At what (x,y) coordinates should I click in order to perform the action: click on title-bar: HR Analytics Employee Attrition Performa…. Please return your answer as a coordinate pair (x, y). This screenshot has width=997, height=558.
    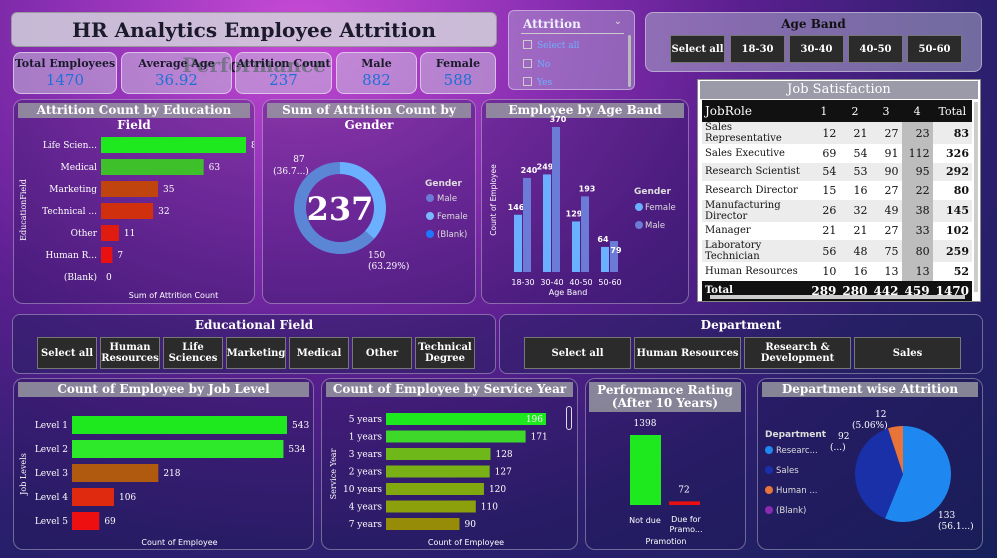
    Looking at the image, I should click on (254, 44).